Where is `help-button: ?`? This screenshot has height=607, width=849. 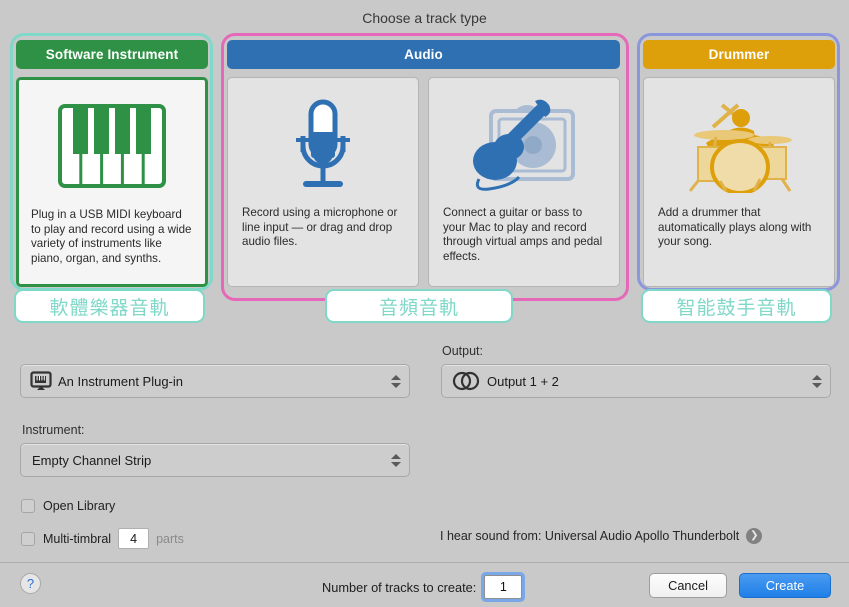 help-button: ? is located at coordinates (30, 583).